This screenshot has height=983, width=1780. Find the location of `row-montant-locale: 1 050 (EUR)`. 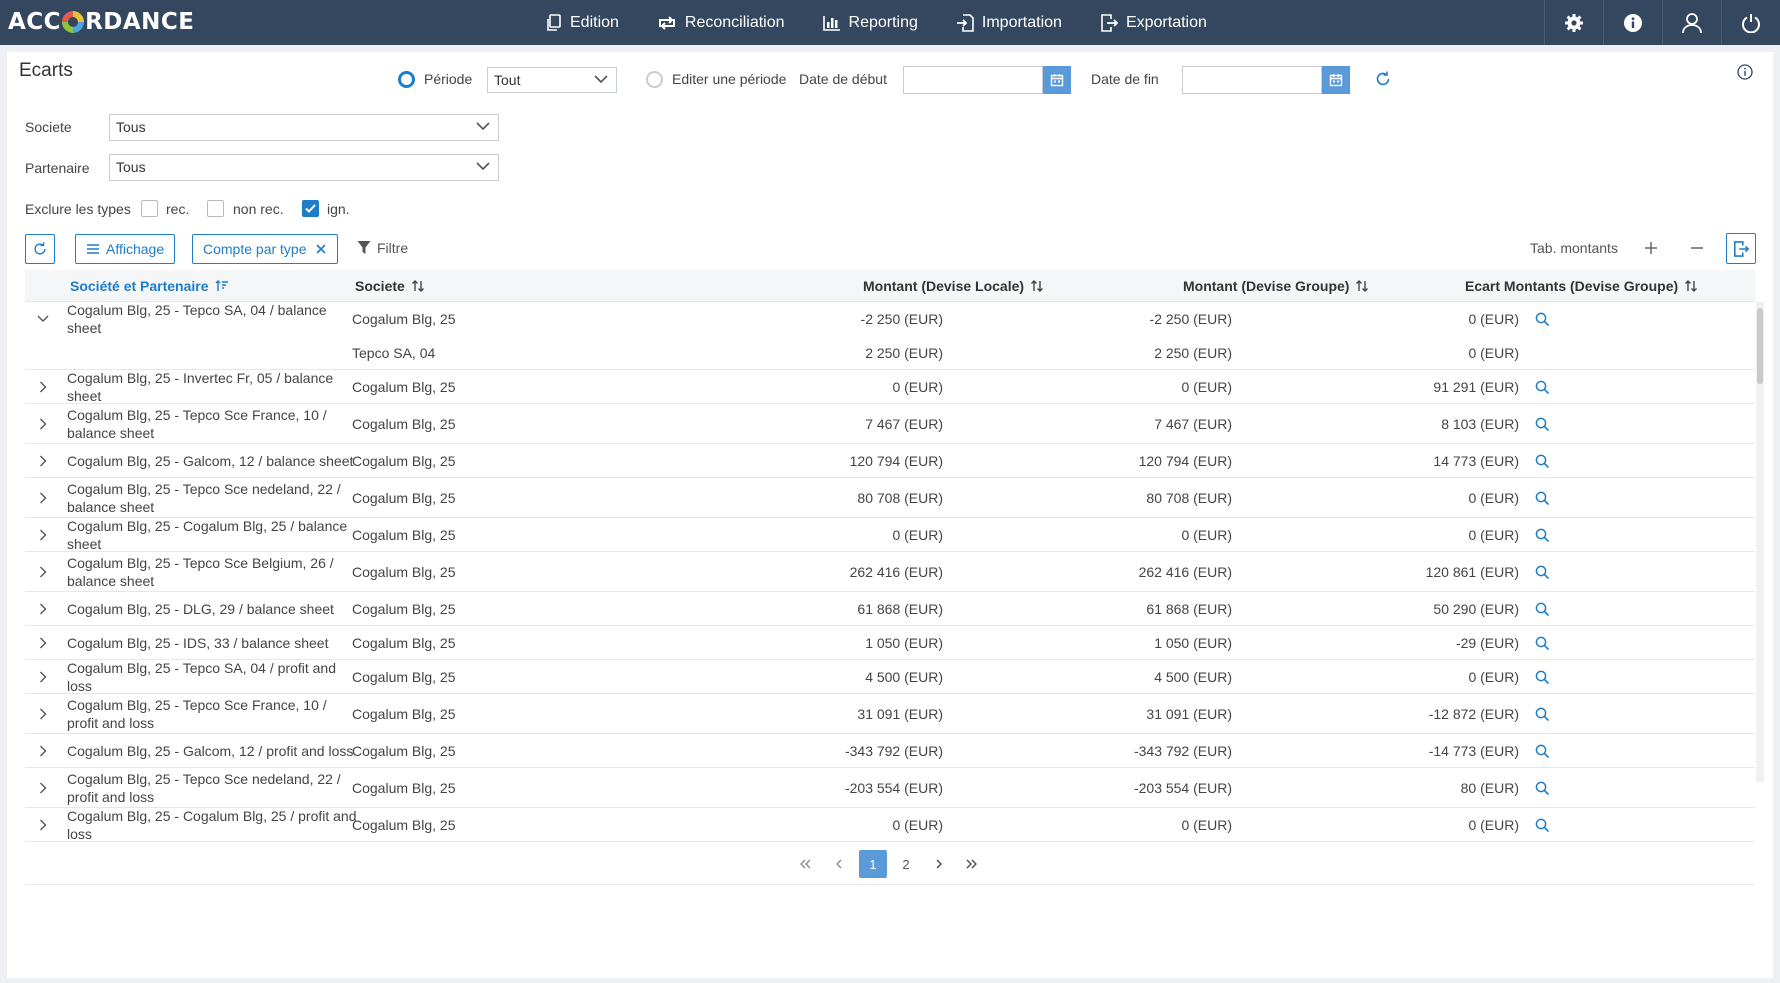

row-montant-locale: 1 050 (EUR) is located at coordinates (904, 643).